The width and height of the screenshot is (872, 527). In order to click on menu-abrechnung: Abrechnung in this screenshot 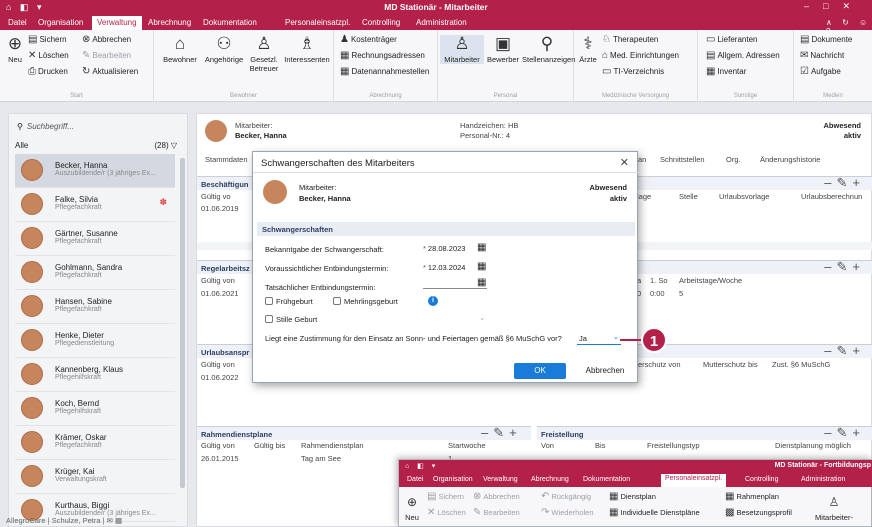, I will do `click(169, 22)`.